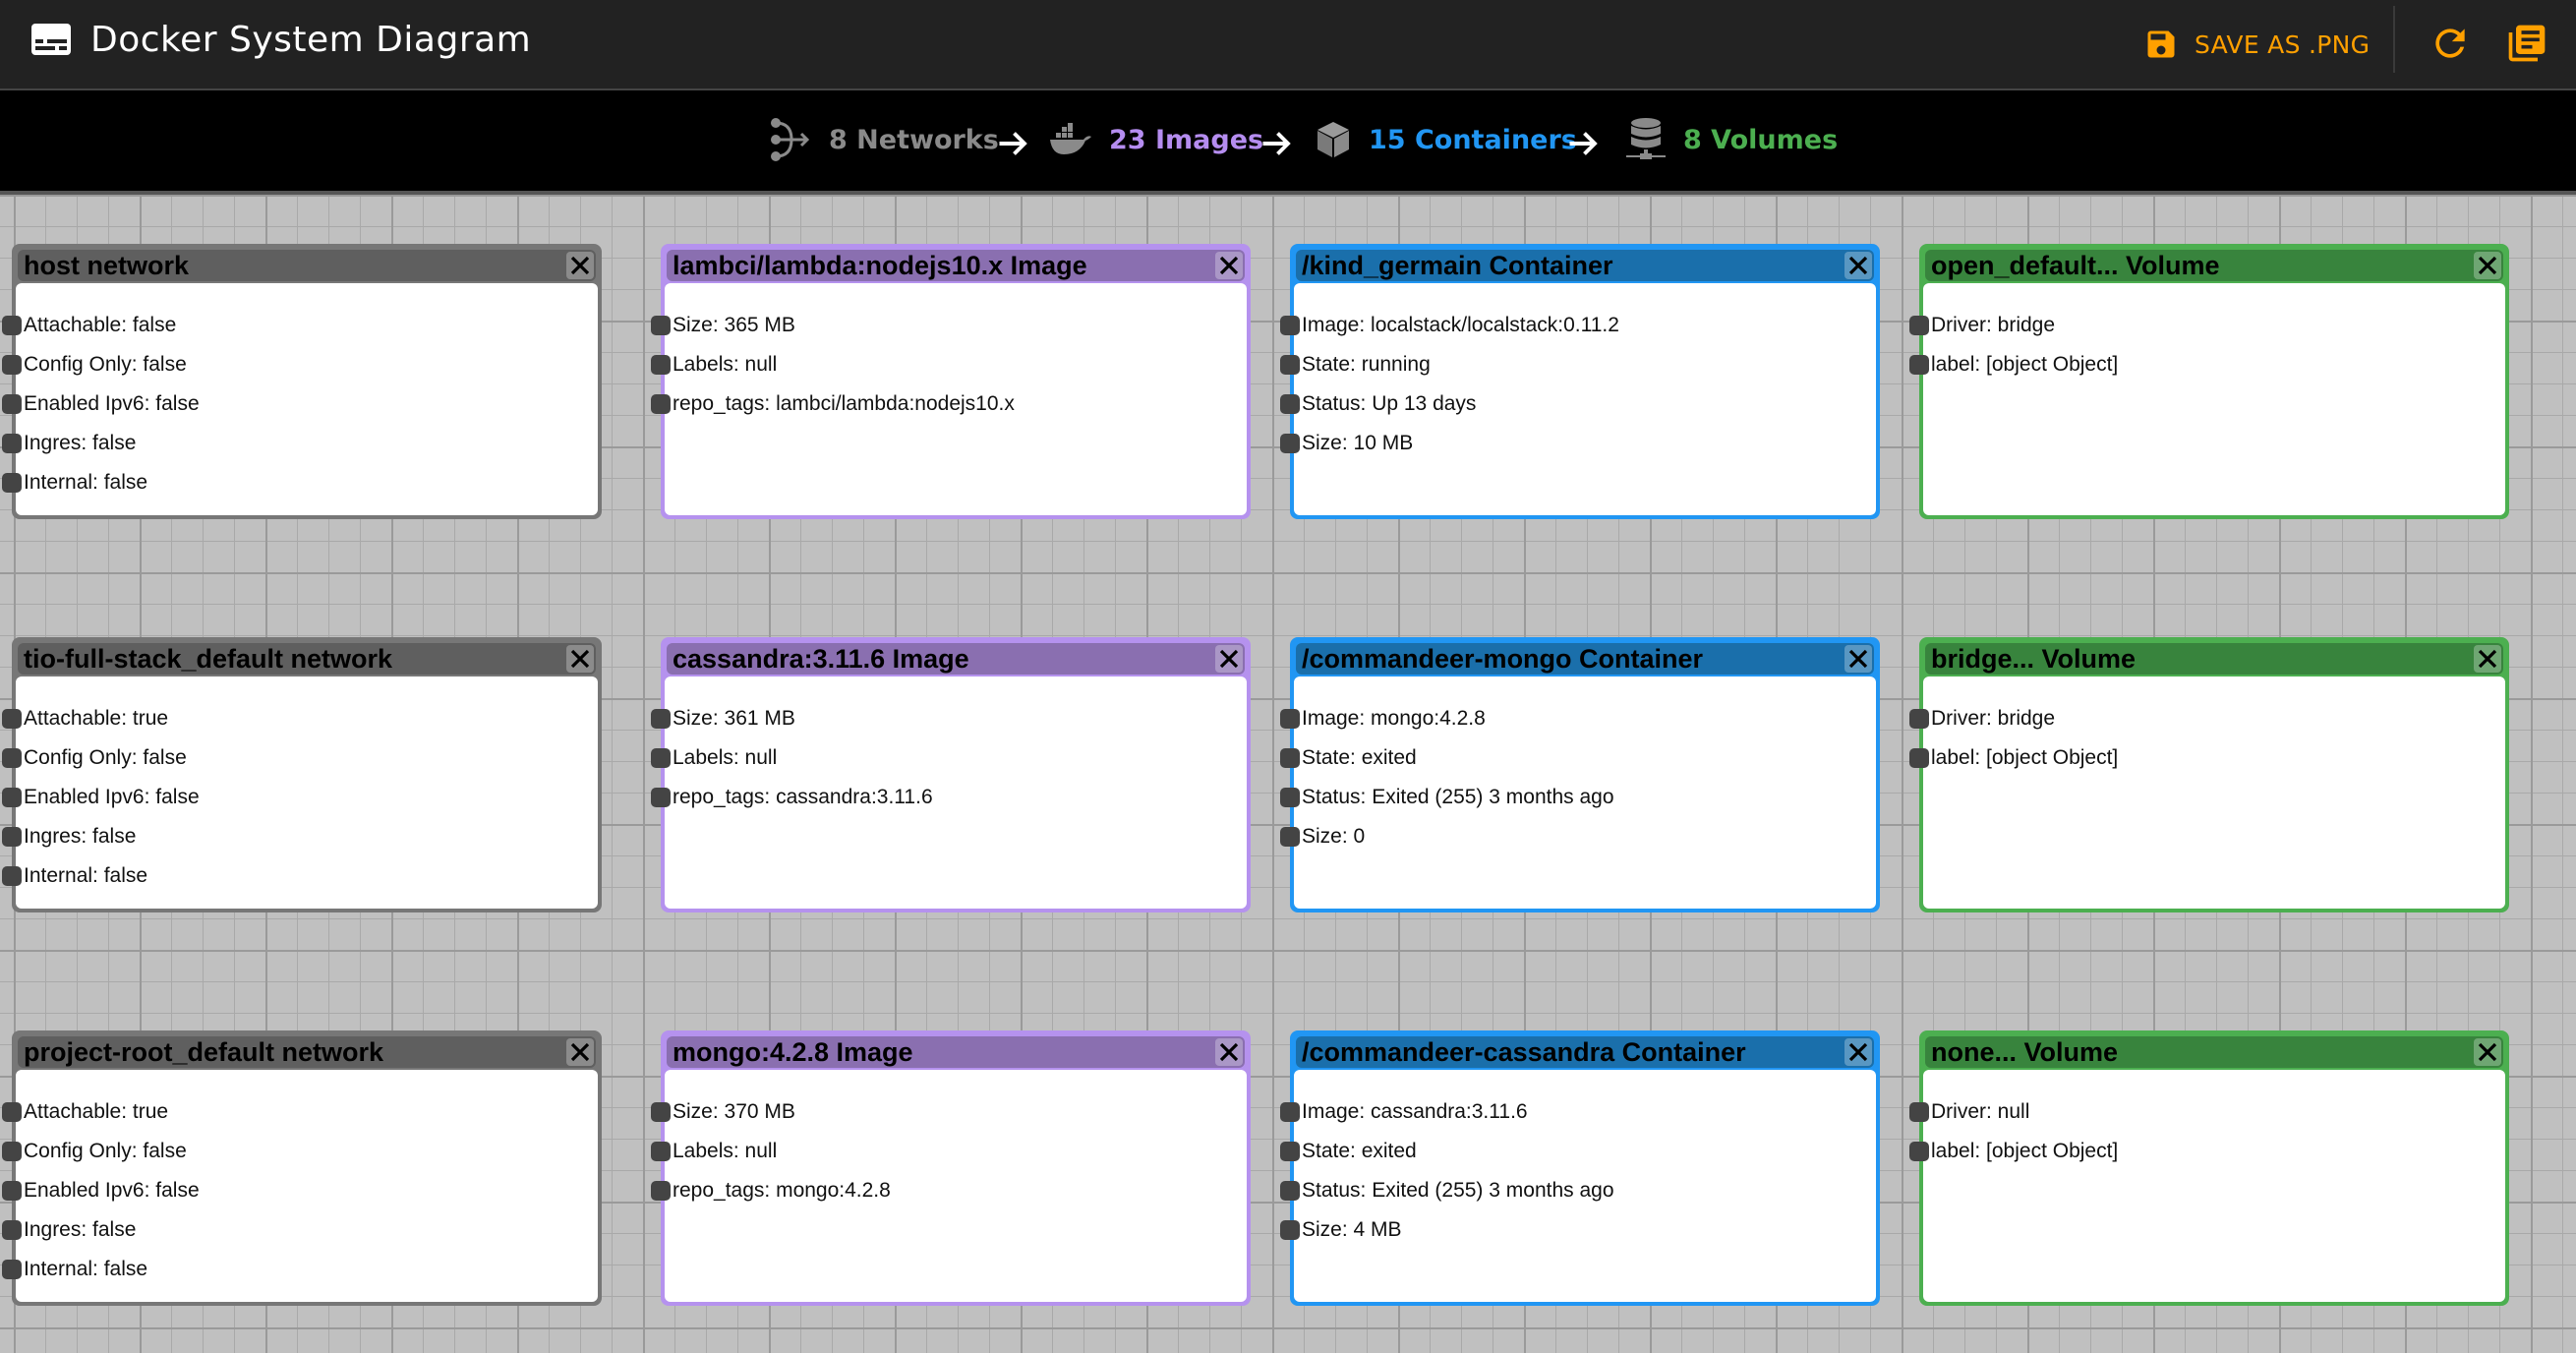  What do you see at coordinates (2161, 44) in the screenshot?
I see `save-icon` at bounding box center [2161, 44].